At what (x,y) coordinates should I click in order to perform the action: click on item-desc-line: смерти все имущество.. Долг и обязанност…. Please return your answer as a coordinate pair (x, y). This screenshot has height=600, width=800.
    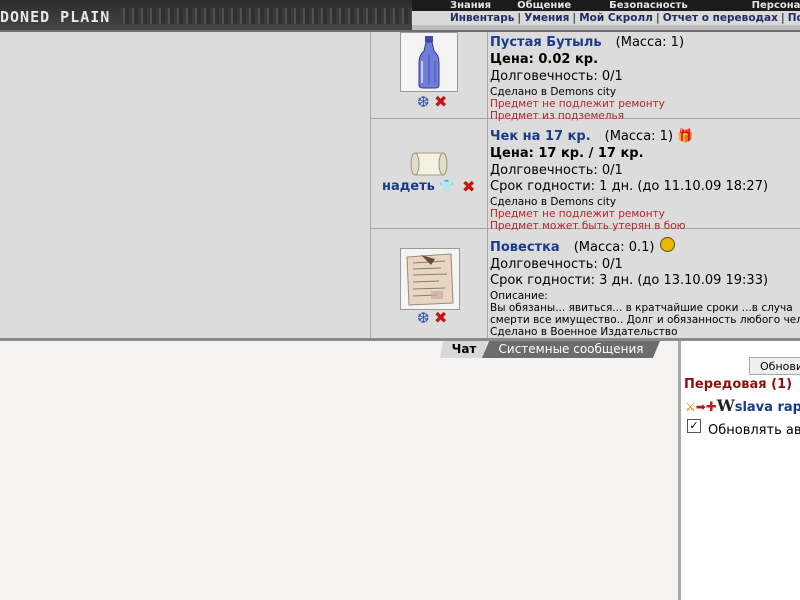
    Looking at the image, I should click on (645, 320).